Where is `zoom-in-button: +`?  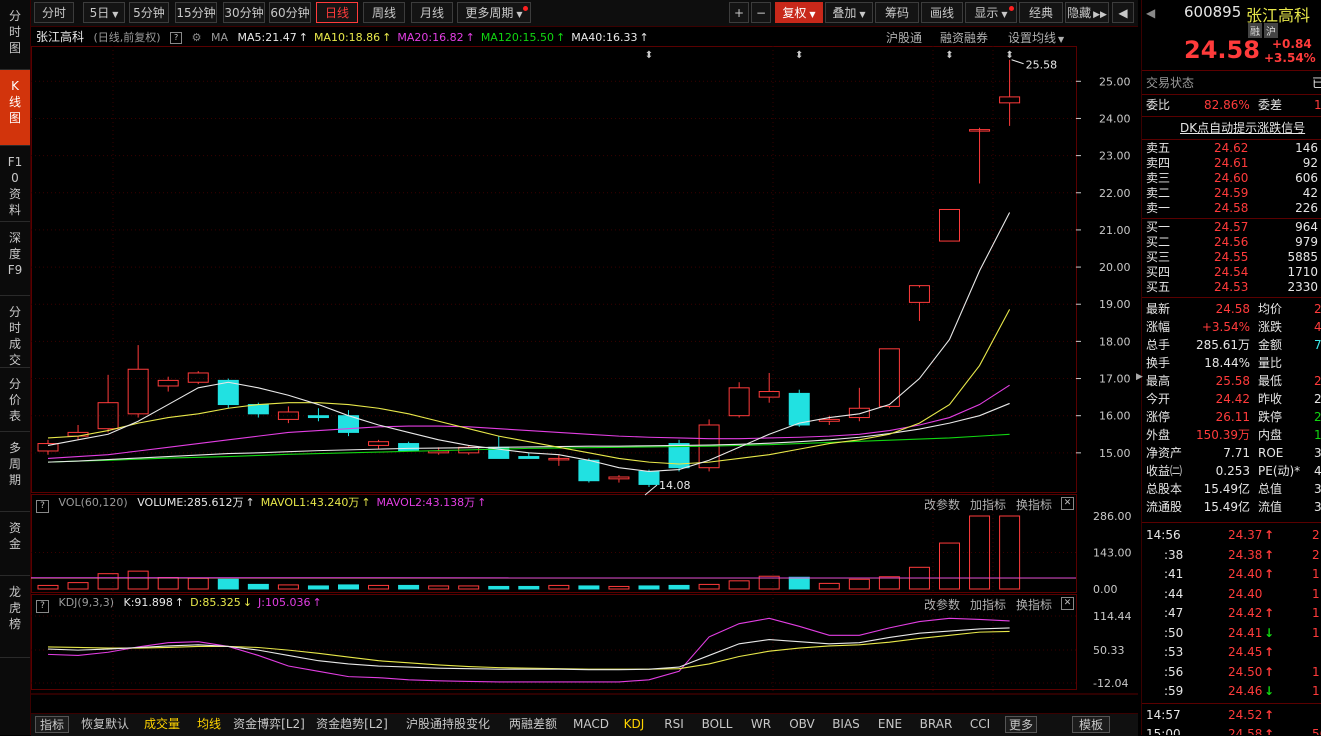
zoom-in-button: + is located at coordinates (739, 12).